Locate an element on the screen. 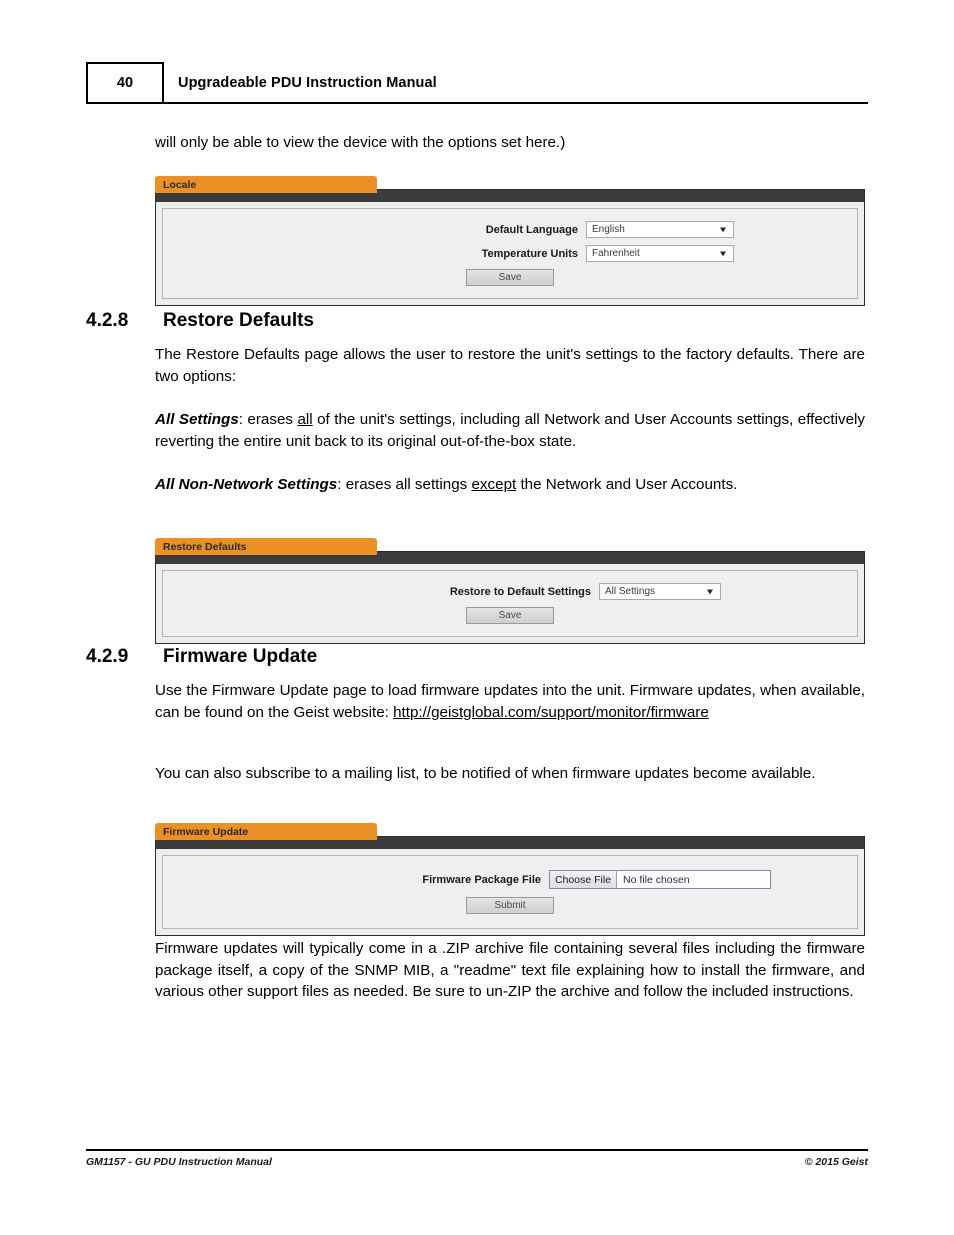 This screenshot has height=1235, width=954. restore-to-default-label: Restore to Default Settings is located at coordinates (520, 591).